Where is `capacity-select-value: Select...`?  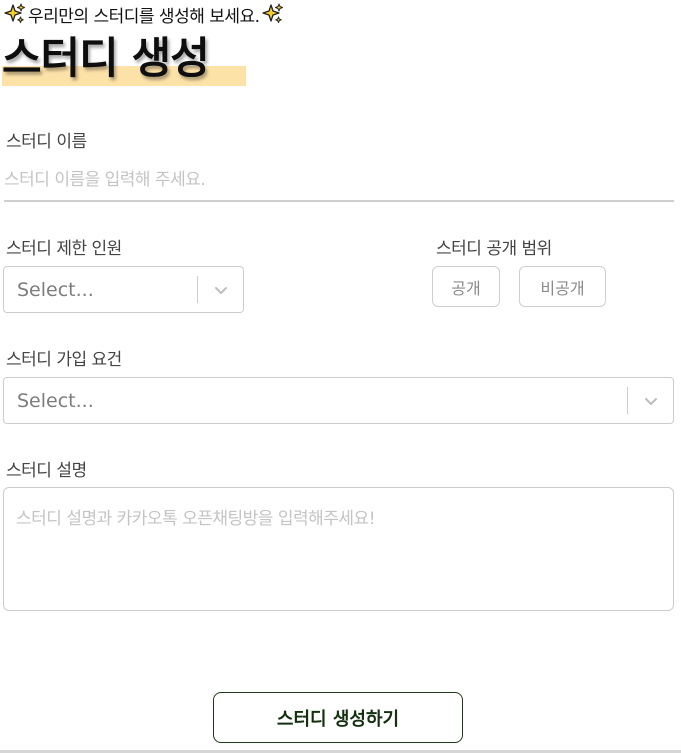
capacity-select-value: Select... is located at coordinates (55, 289).